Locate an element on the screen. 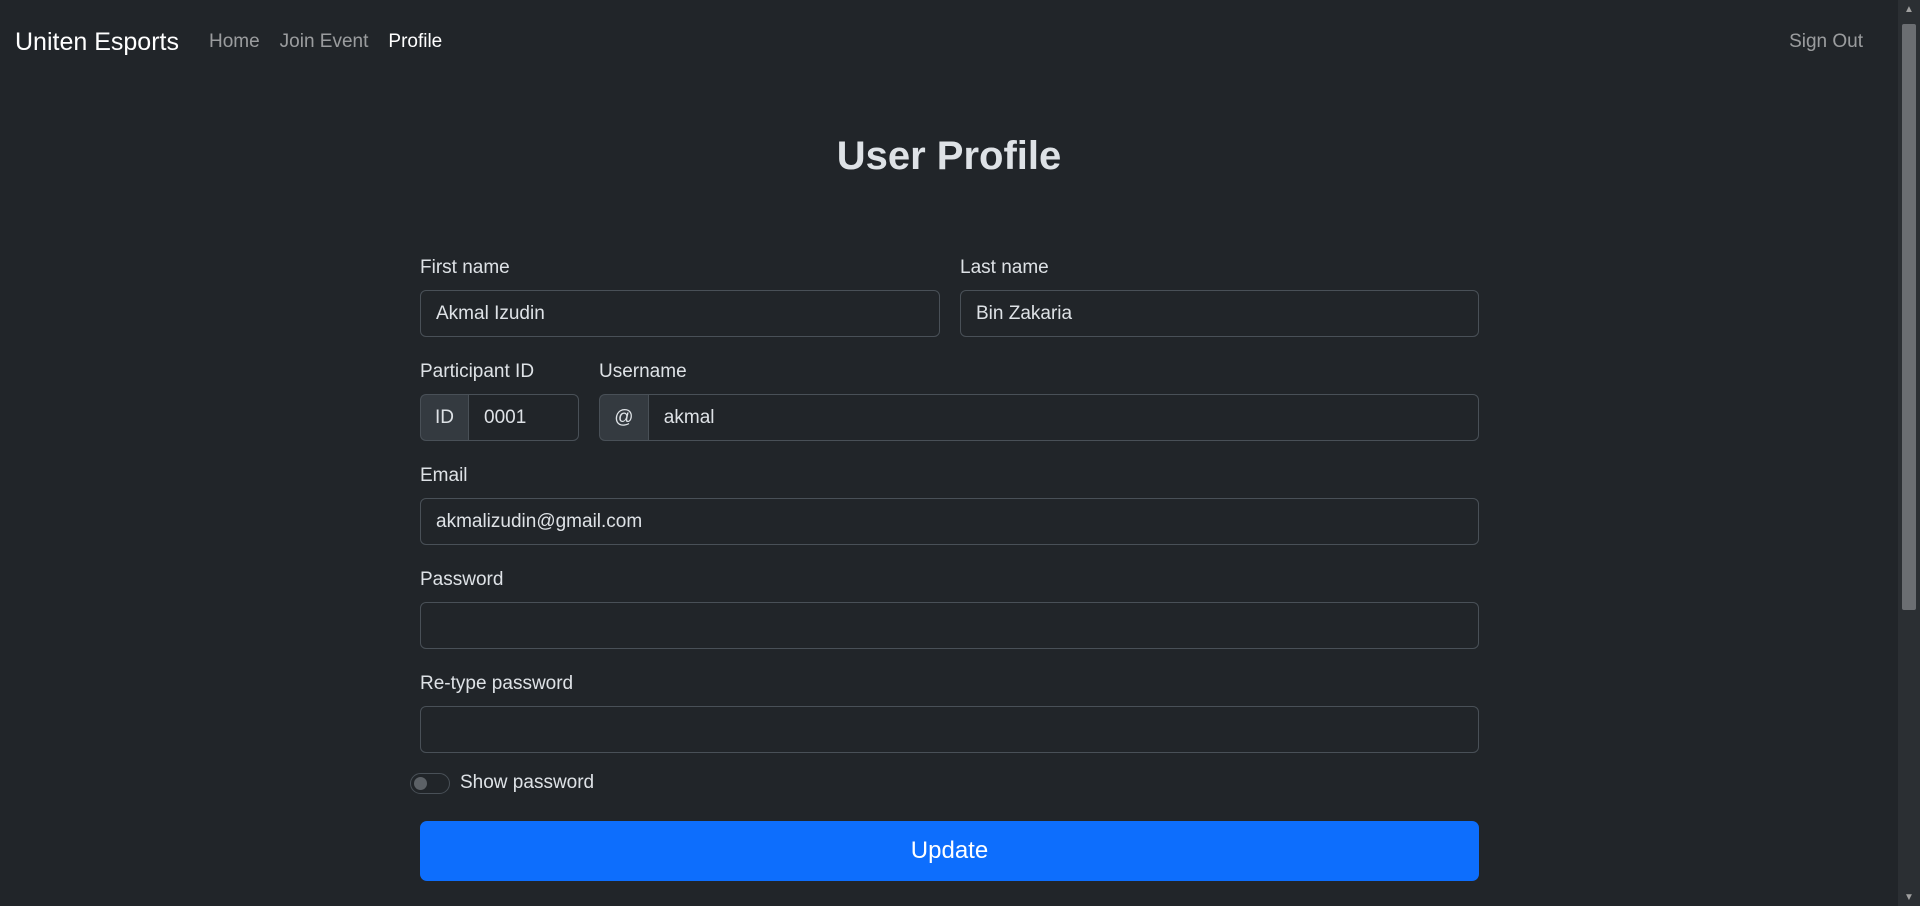  password-label: Password is located at coordinates (462, 579).